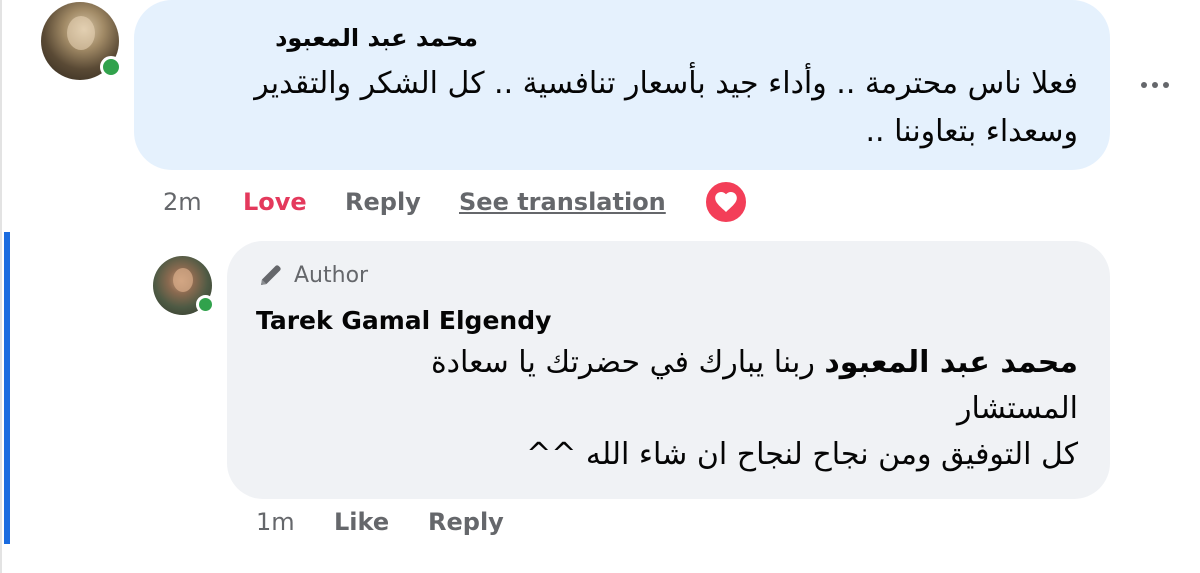  I want to click on author-badge: Author, so click(312, 275).